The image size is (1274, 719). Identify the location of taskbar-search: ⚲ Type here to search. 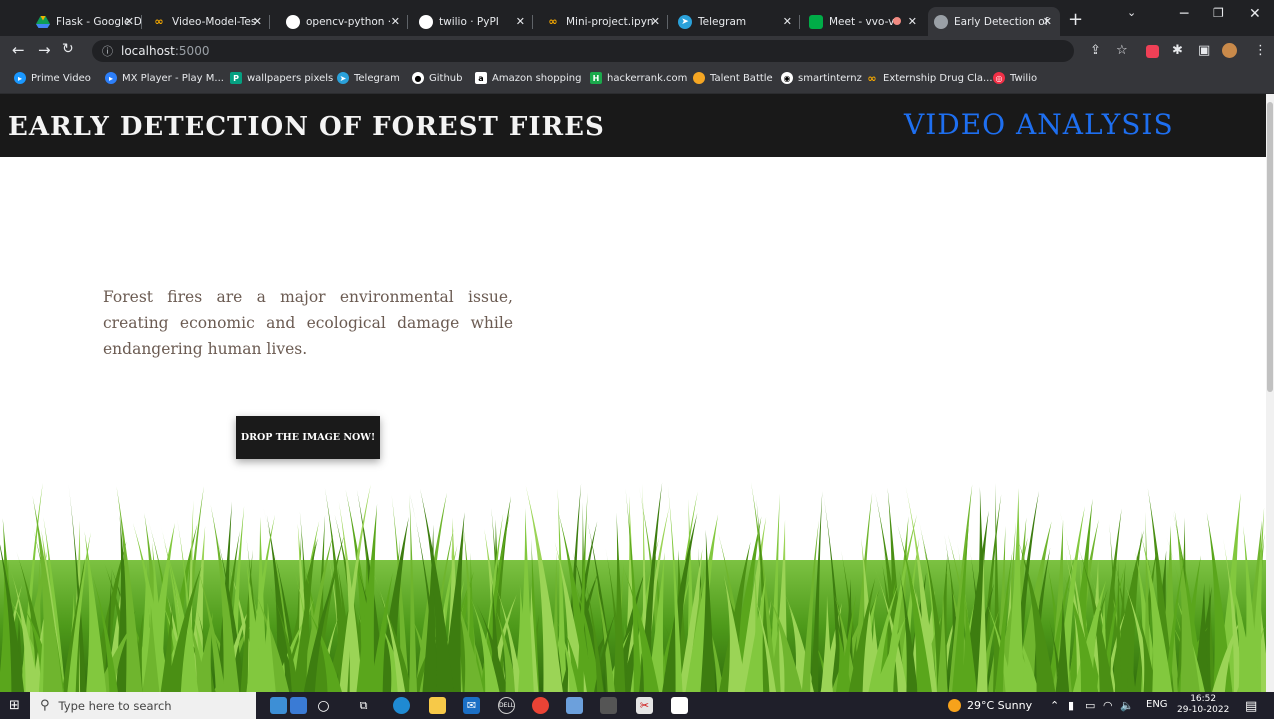
(143, 705).